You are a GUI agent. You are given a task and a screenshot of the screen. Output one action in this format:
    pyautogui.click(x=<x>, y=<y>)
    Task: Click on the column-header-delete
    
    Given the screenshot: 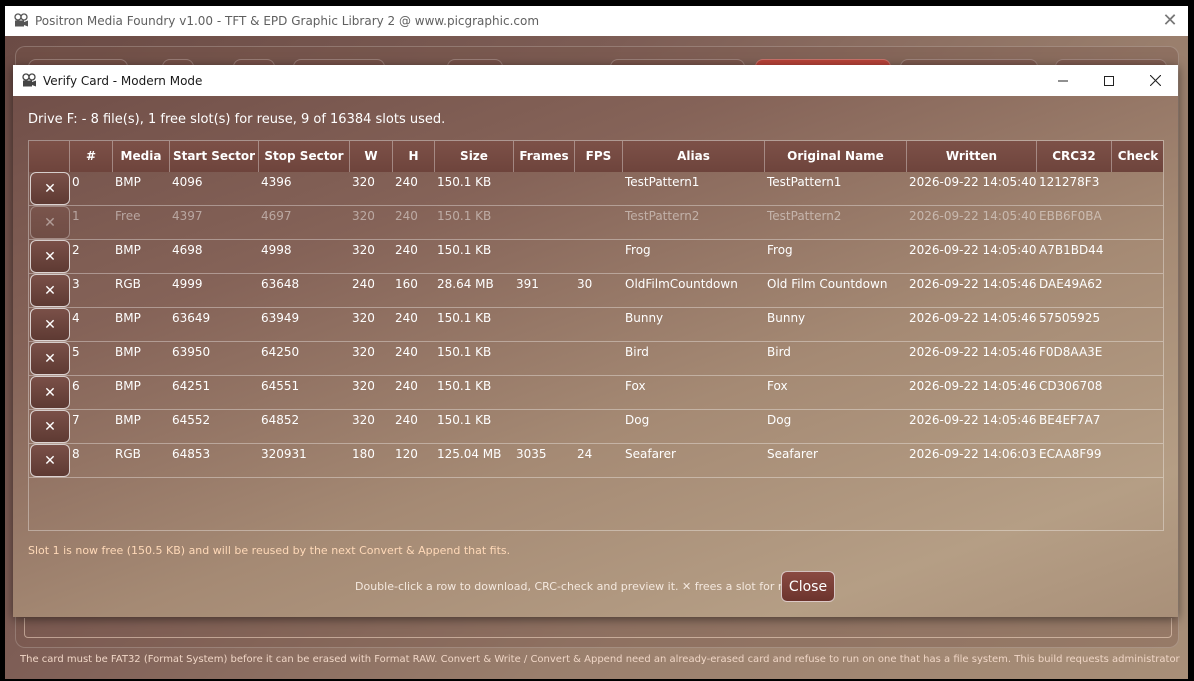 What is the action you would take?
    pyautogui.click(x=49, y=156)
    